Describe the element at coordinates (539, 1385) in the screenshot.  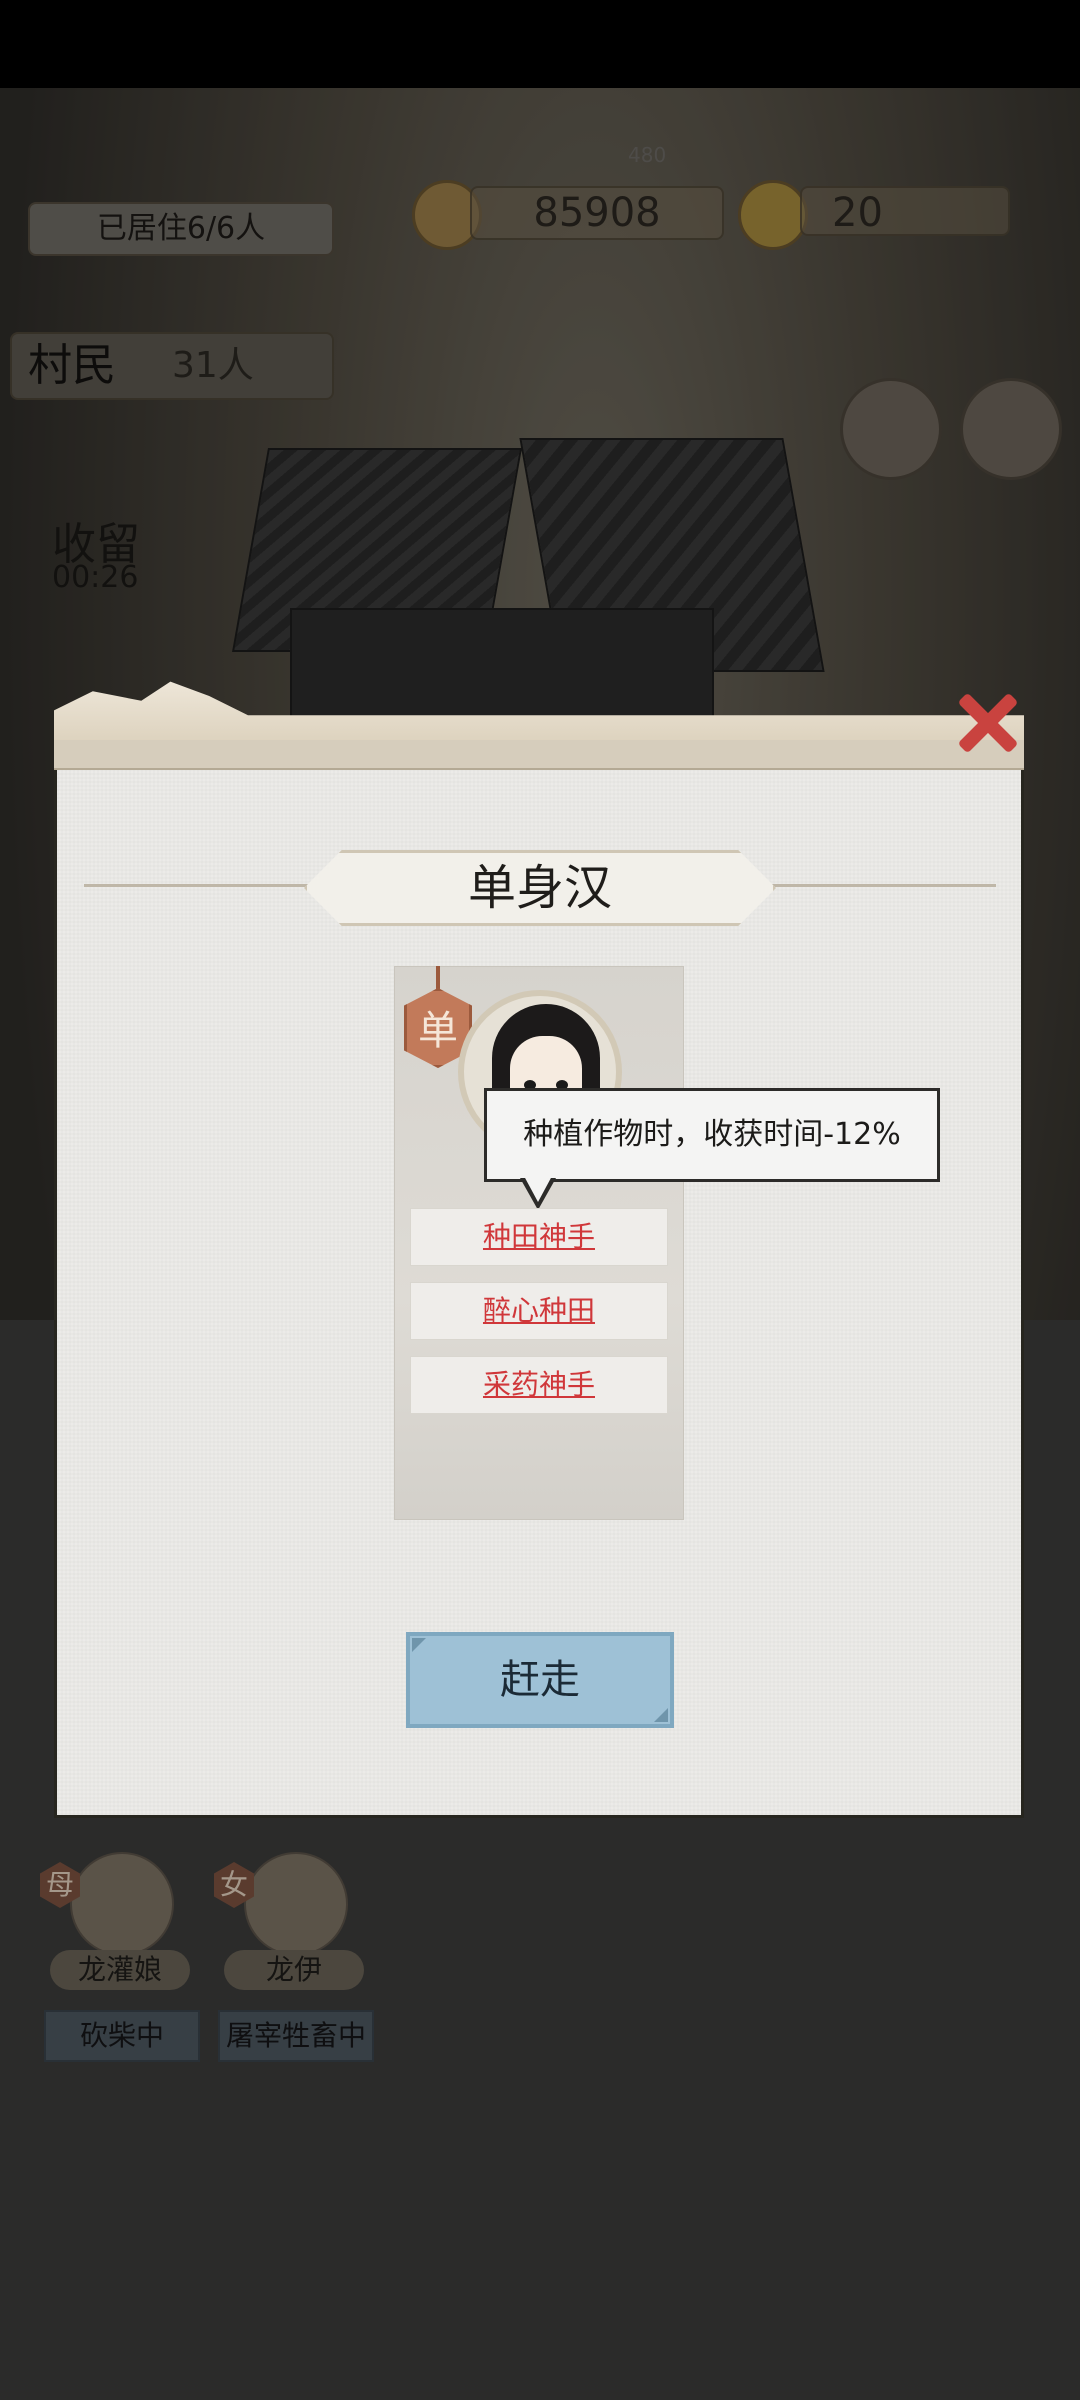
I see `trait-item: 采药神手` at that location.